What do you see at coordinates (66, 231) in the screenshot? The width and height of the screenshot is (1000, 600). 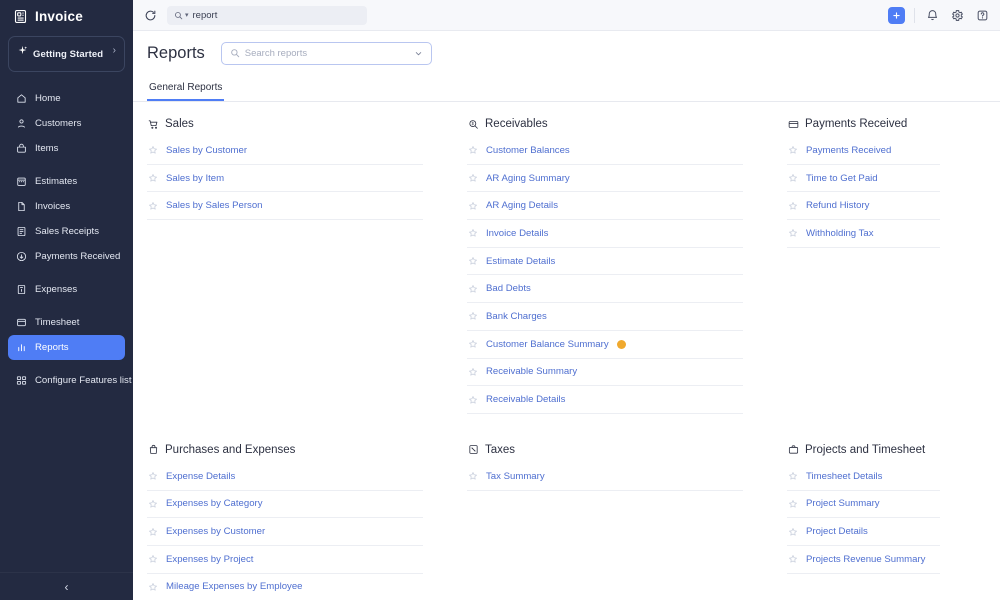 I see `sidebar-item-sales-receipts: Sales Receipts` at bounding box center [66, 231].